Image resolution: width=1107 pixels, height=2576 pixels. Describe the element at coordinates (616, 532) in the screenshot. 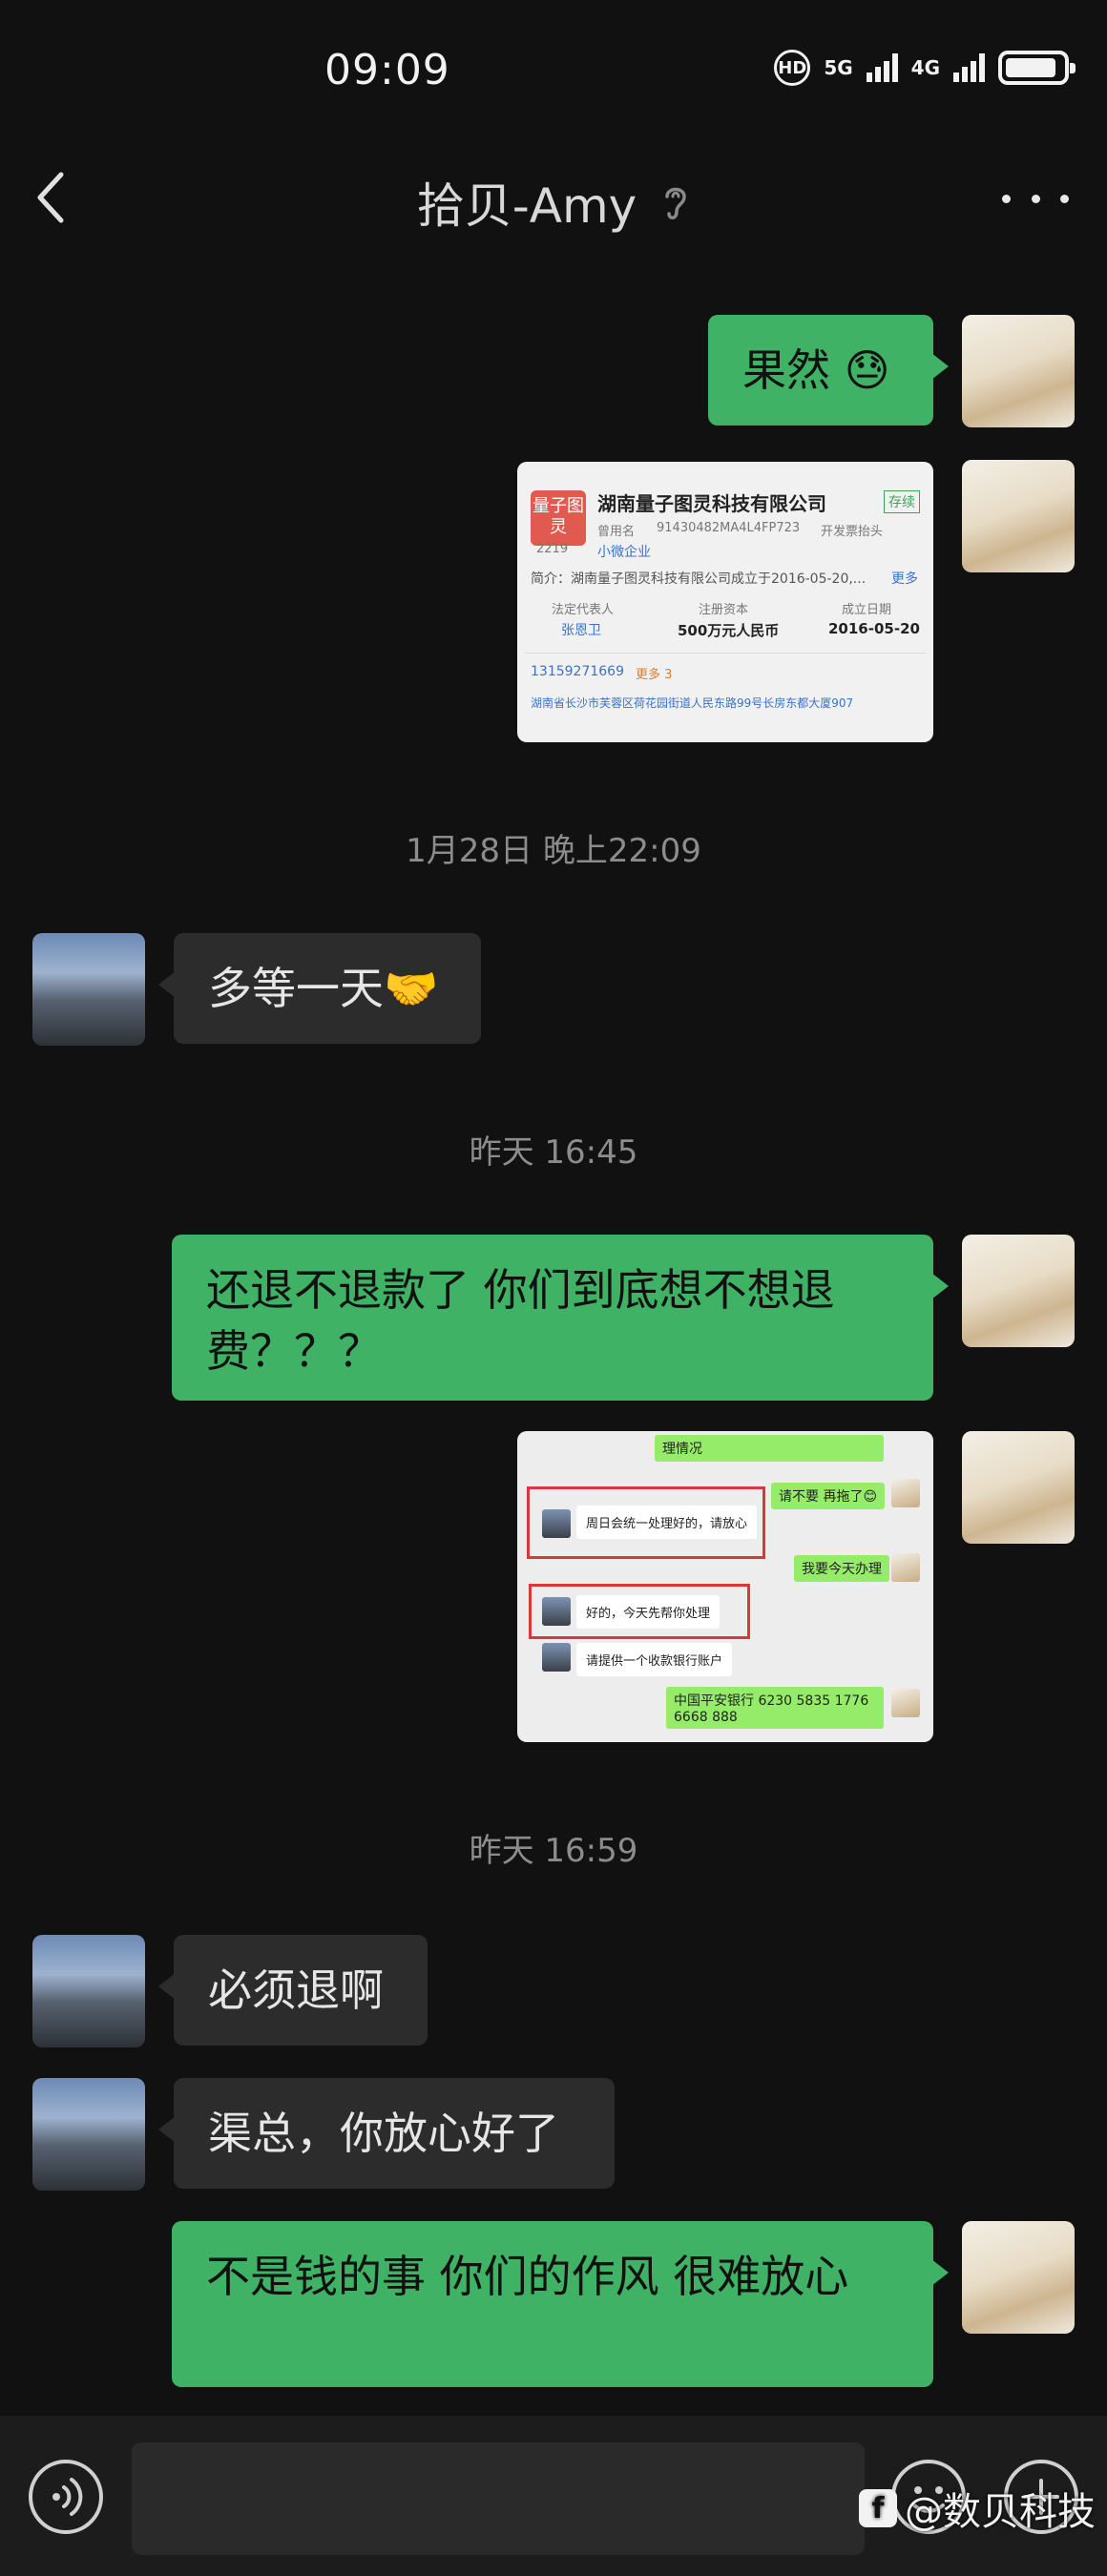

I see `meta-former-name: 曾用名` at that location.